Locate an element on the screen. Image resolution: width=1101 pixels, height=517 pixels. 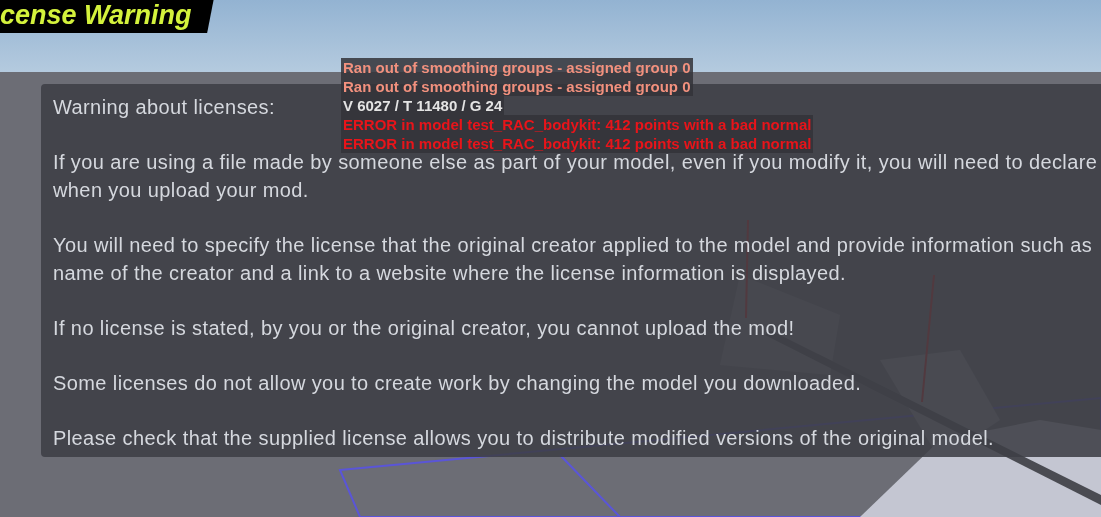
warning-paragraph: If no license is stated, by you or the original creator, you cannot upload the mod! is located at coordinates (424, 328).